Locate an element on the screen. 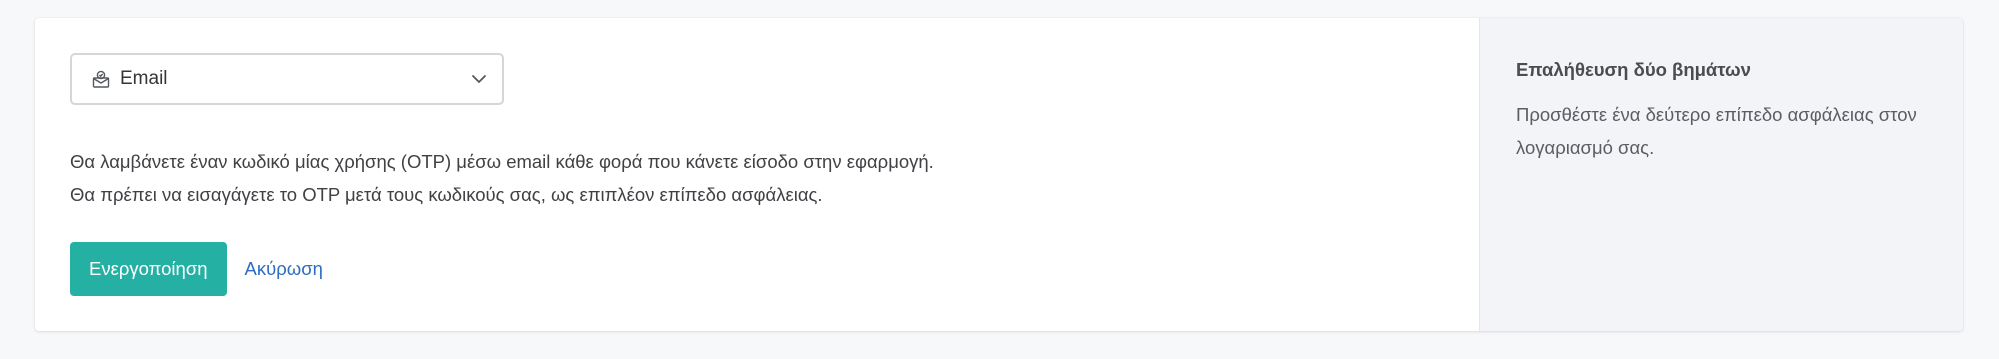  activate-button: Ενεργοποίηση is located at coordinates (148, 269).